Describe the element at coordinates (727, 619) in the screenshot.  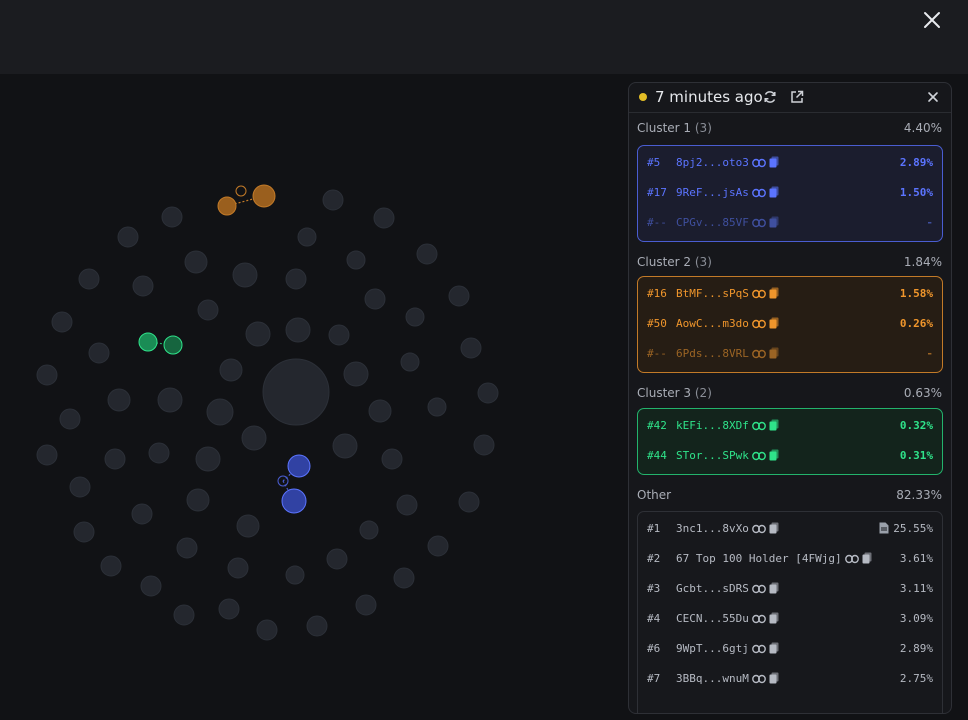
I see `holder-address: CECN...55Du` at that location.